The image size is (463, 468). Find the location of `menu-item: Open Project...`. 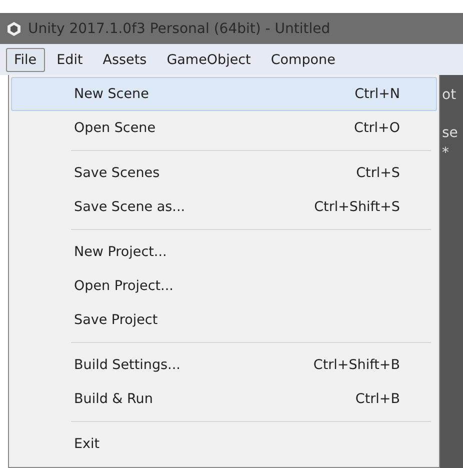

menu-item: Open Project... is located at coordinates (224, 286).